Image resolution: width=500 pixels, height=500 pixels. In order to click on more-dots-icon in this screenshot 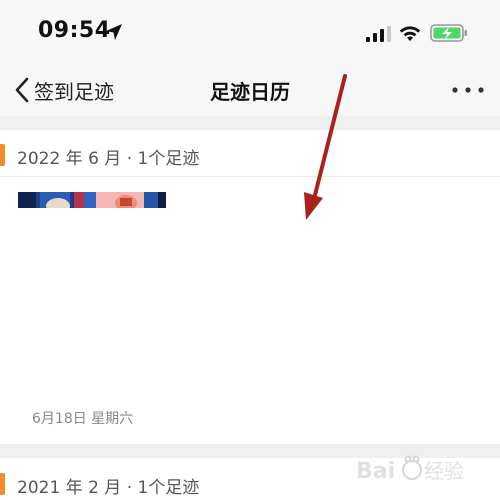, I will do `click(468, 90)`.